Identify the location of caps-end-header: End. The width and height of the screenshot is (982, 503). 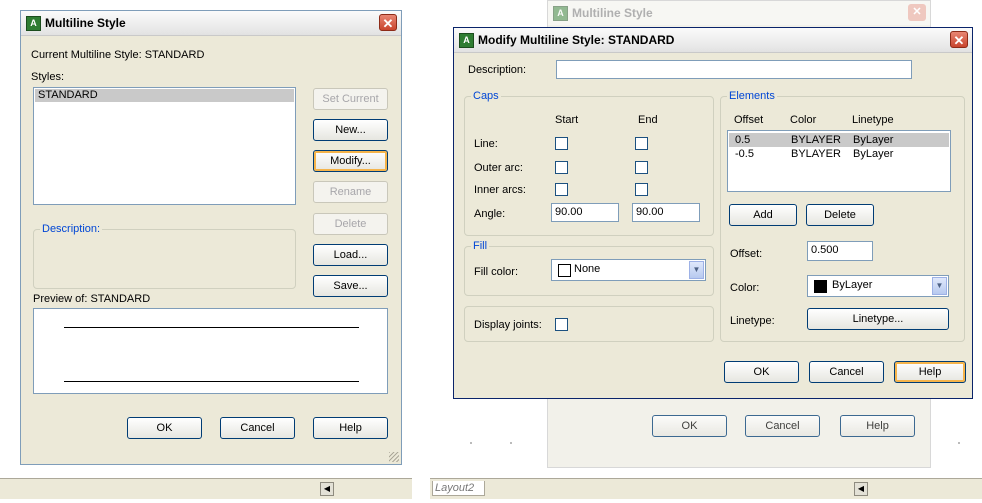
(648, 120).